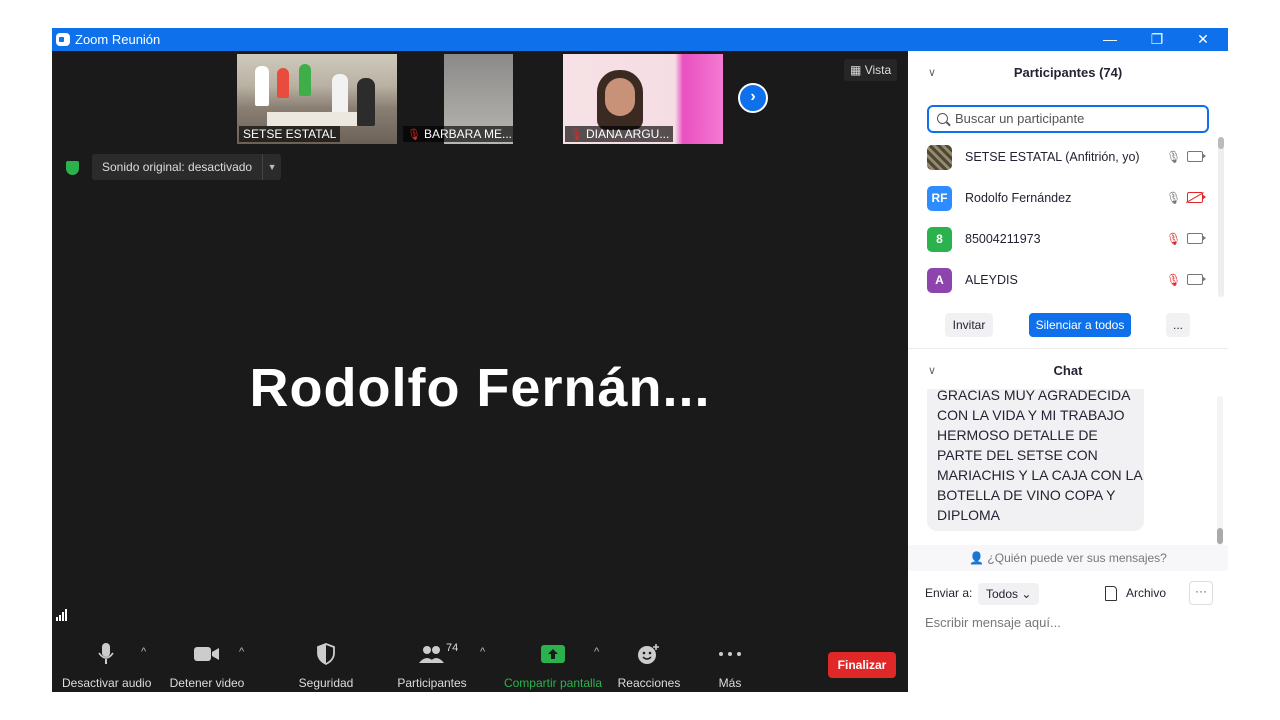  I want to click on who-can-see-link: 👤 ¿Quién puede ver sus mensajes?, so click(1068, 558).